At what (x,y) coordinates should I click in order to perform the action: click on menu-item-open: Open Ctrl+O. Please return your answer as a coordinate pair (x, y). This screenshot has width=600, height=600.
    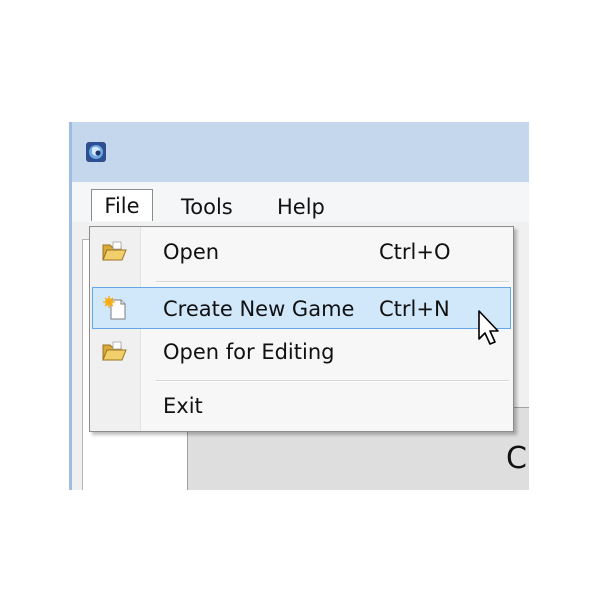
    Looking at the image, I should click on (301, 252).